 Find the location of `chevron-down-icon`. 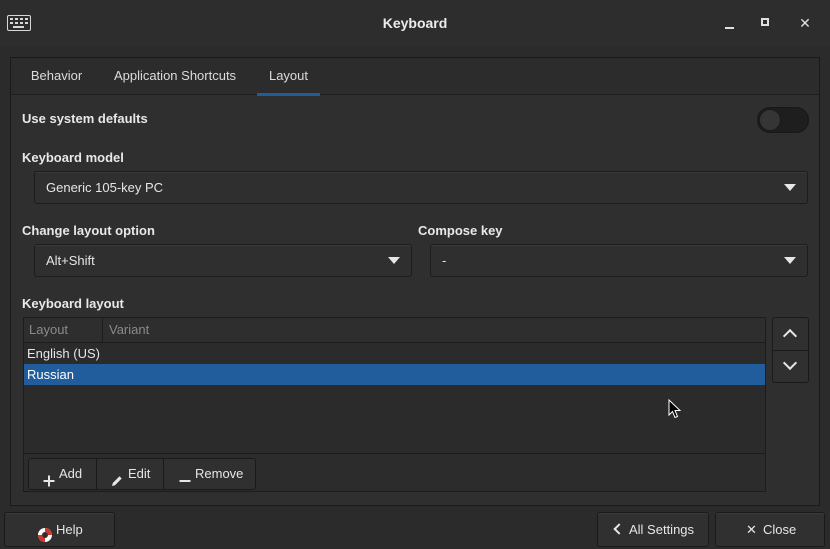

chevron-down-icon is located at coordinates (790, 363).